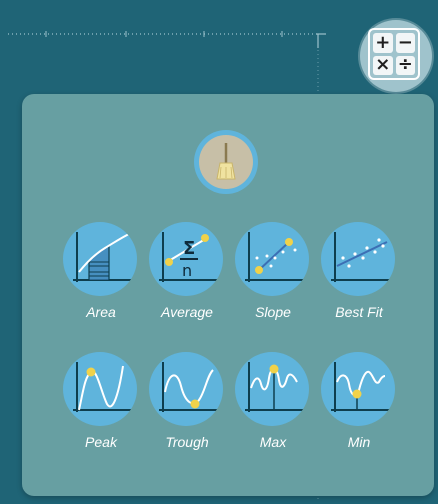 The width and height of the screenshot is (438, 504). Describe the element at coordinates (274, 257) in the screenshot. I see `slope-line-icon` at that location.